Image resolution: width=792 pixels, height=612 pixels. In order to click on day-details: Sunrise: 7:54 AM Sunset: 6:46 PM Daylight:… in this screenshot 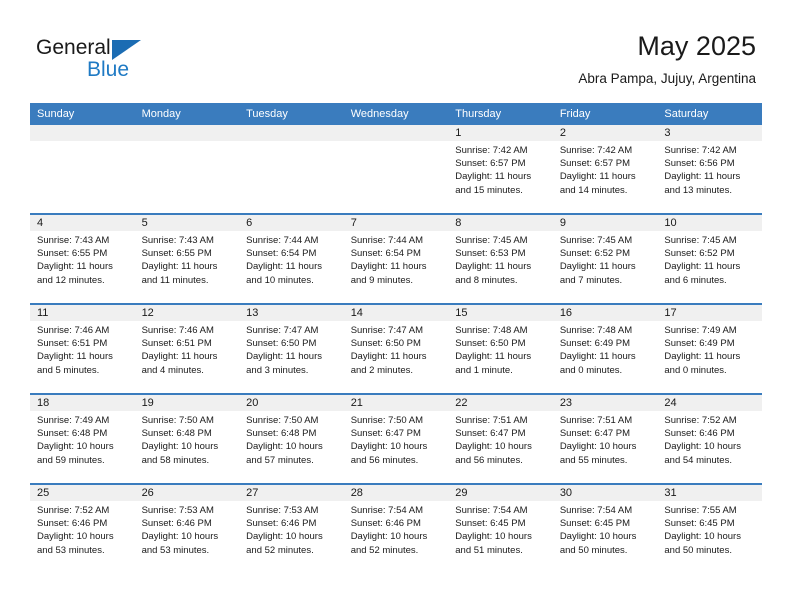, I will do `click(396, 529)`.